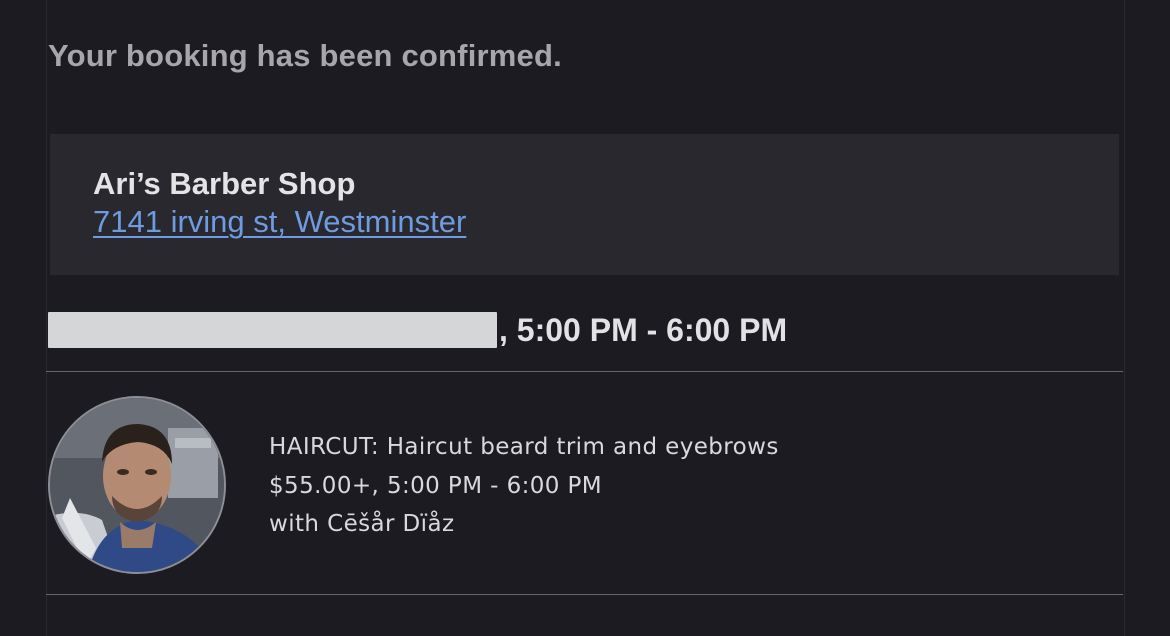  I want to click on shop-name: Ari’s Barber Shop, so click(224, 183).